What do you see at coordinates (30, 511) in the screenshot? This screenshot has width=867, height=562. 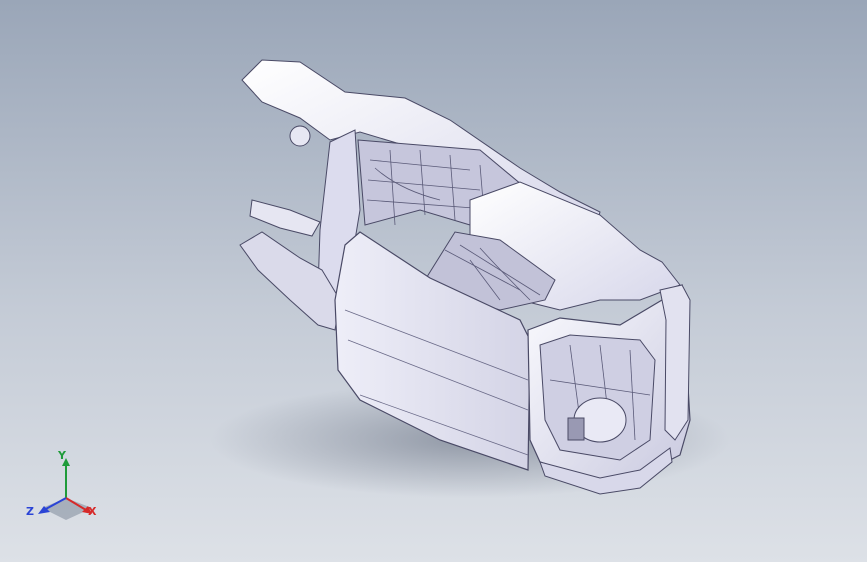 I see `z-axis-label: Z` at bounding box center [30, 511].